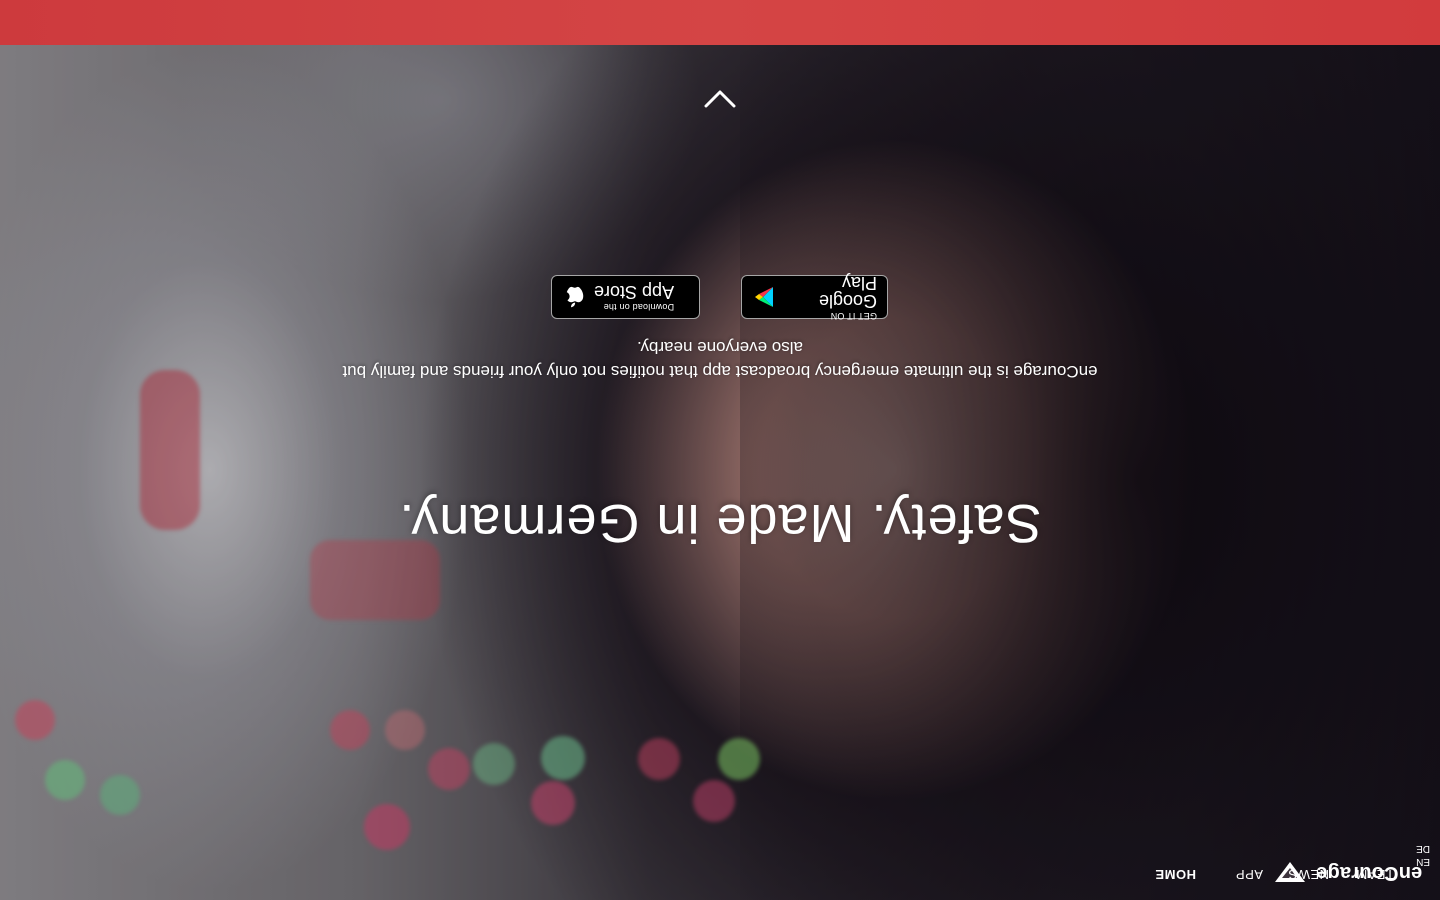 The width and height of the screenshot is (1440, 900). What do you see at coordinates (1423, 861) in the screenshot?
I see `language-en: EN` at bounding box center [1423, 861].